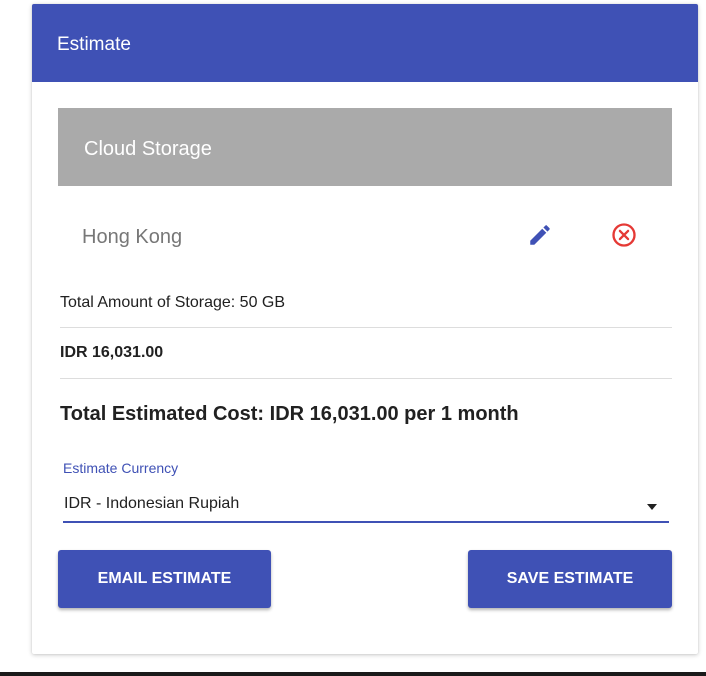 The width and height of the screenshot is (706, 676). I want to click on edit-button, so click(540, 235).